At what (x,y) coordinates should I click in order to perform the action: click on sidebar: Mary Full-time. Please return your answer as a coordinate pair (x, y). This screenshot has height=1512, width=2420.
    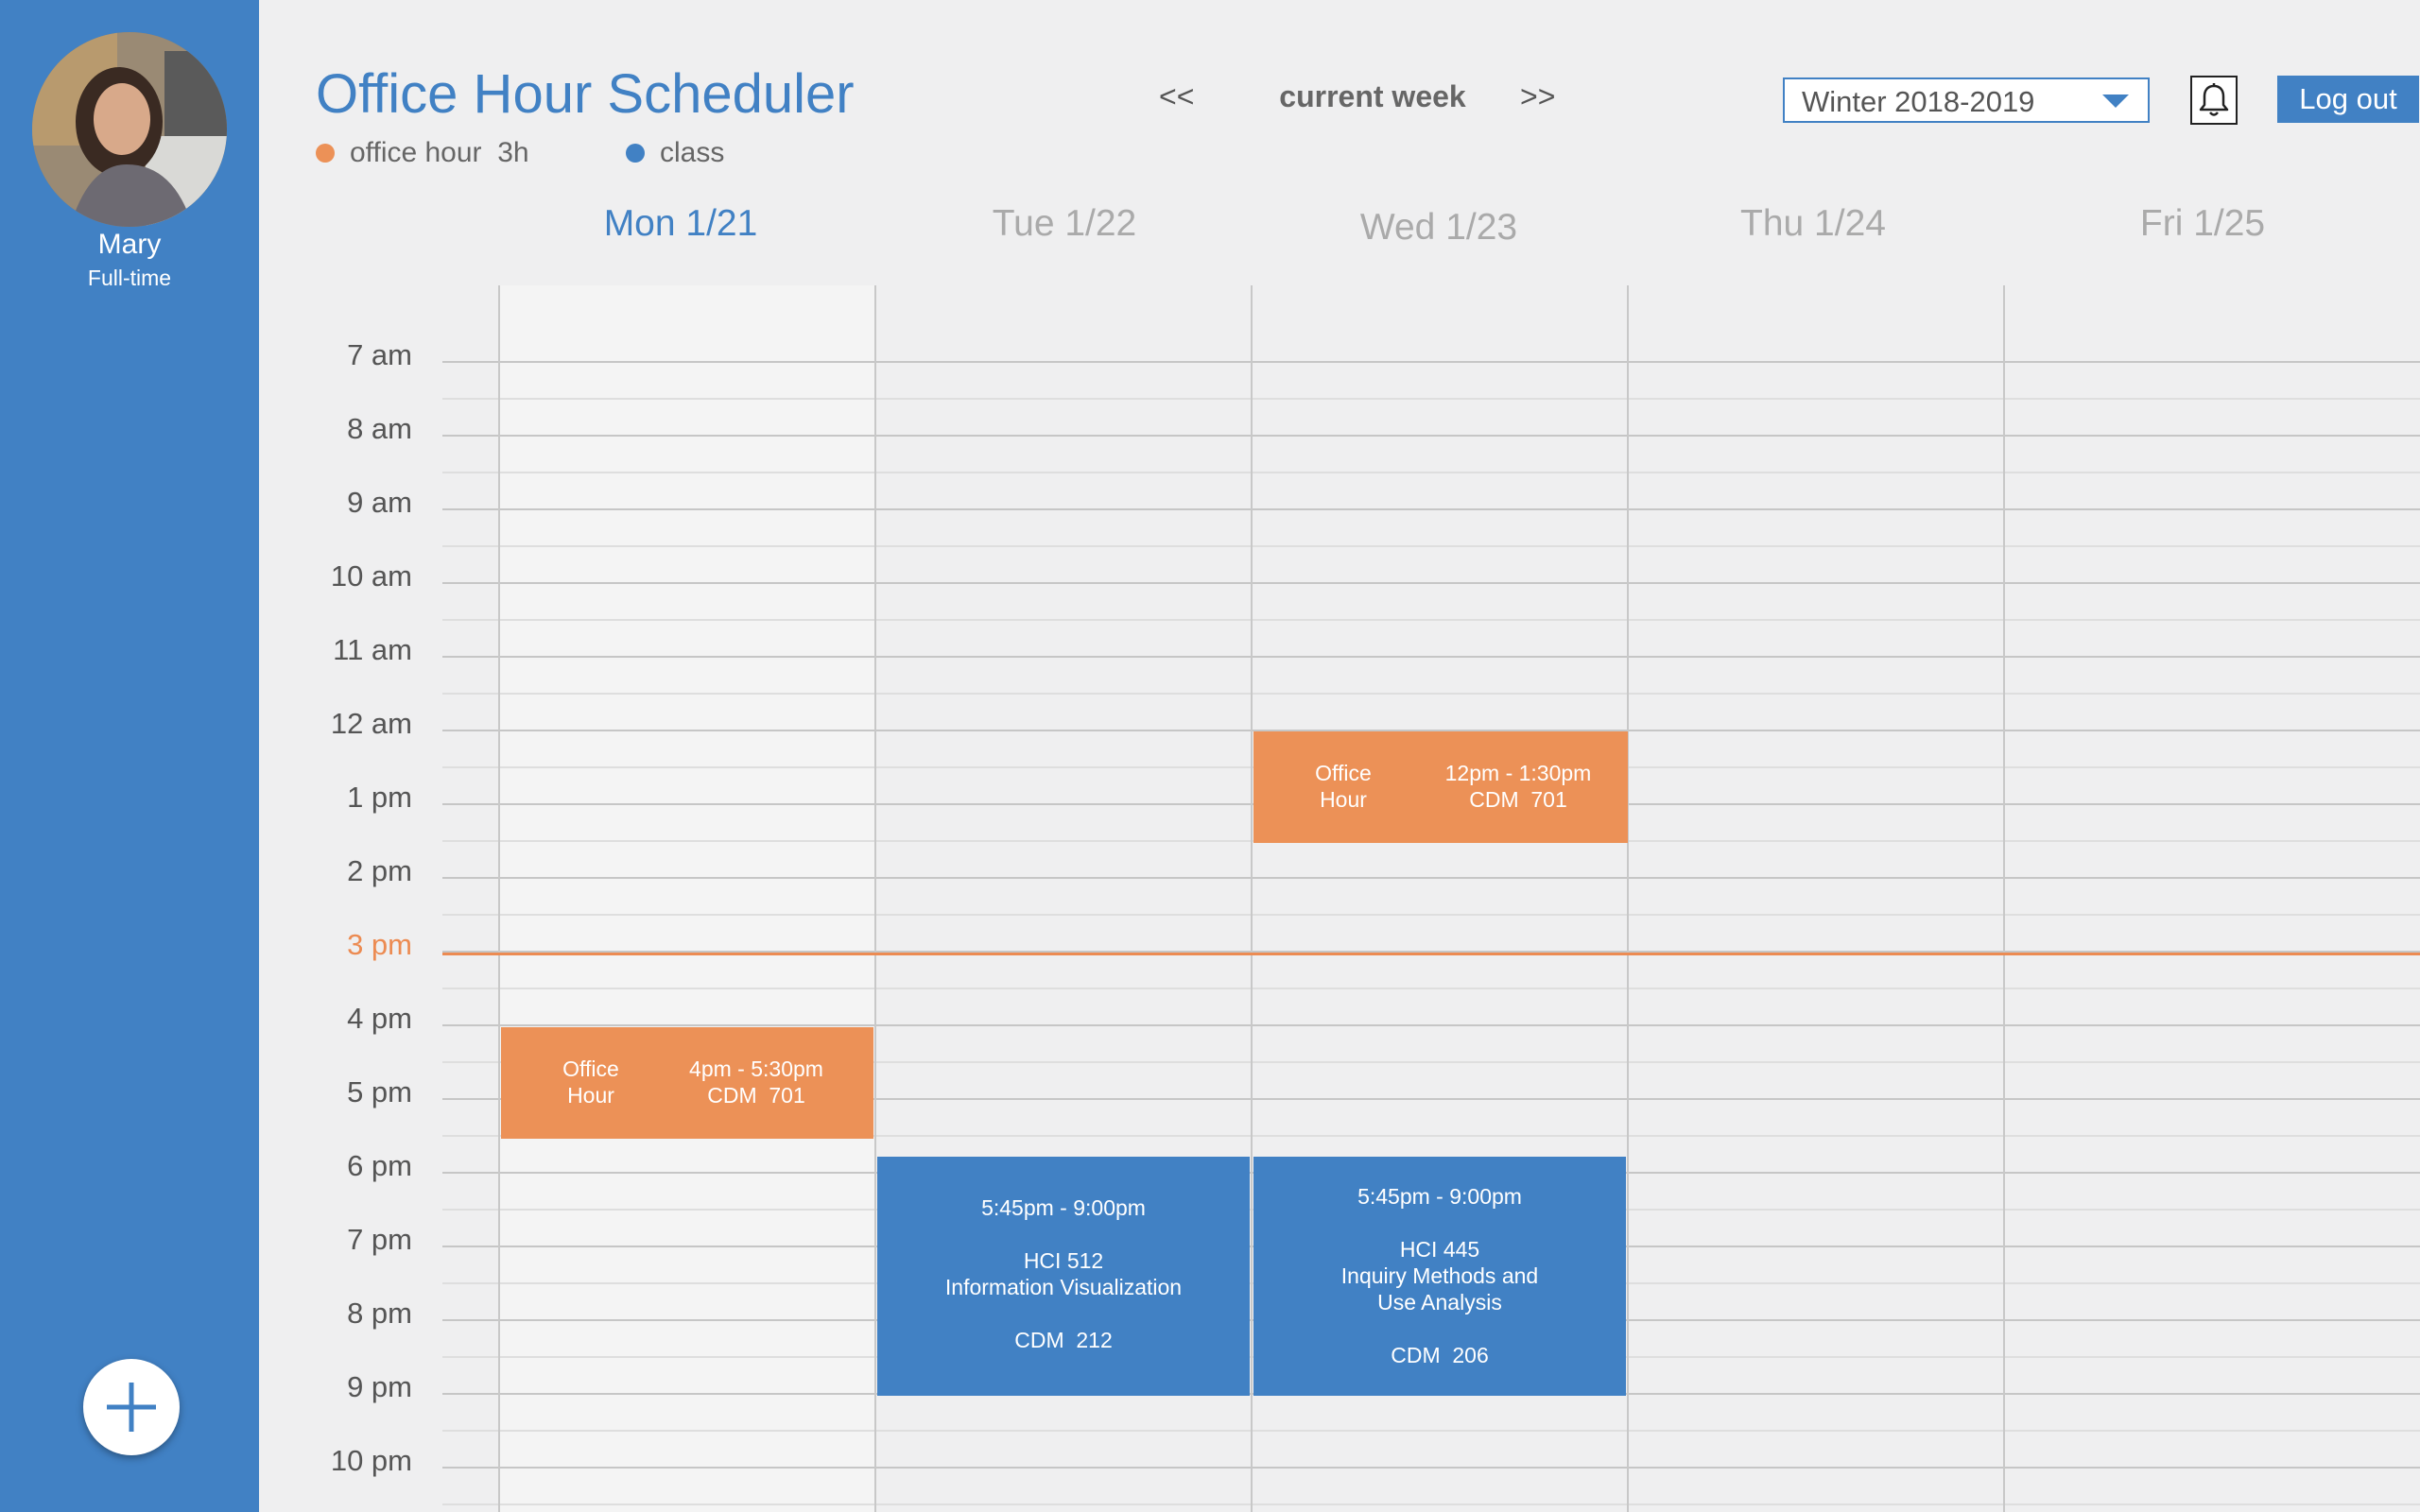
    Looking at the image, I should click on (129, 756).